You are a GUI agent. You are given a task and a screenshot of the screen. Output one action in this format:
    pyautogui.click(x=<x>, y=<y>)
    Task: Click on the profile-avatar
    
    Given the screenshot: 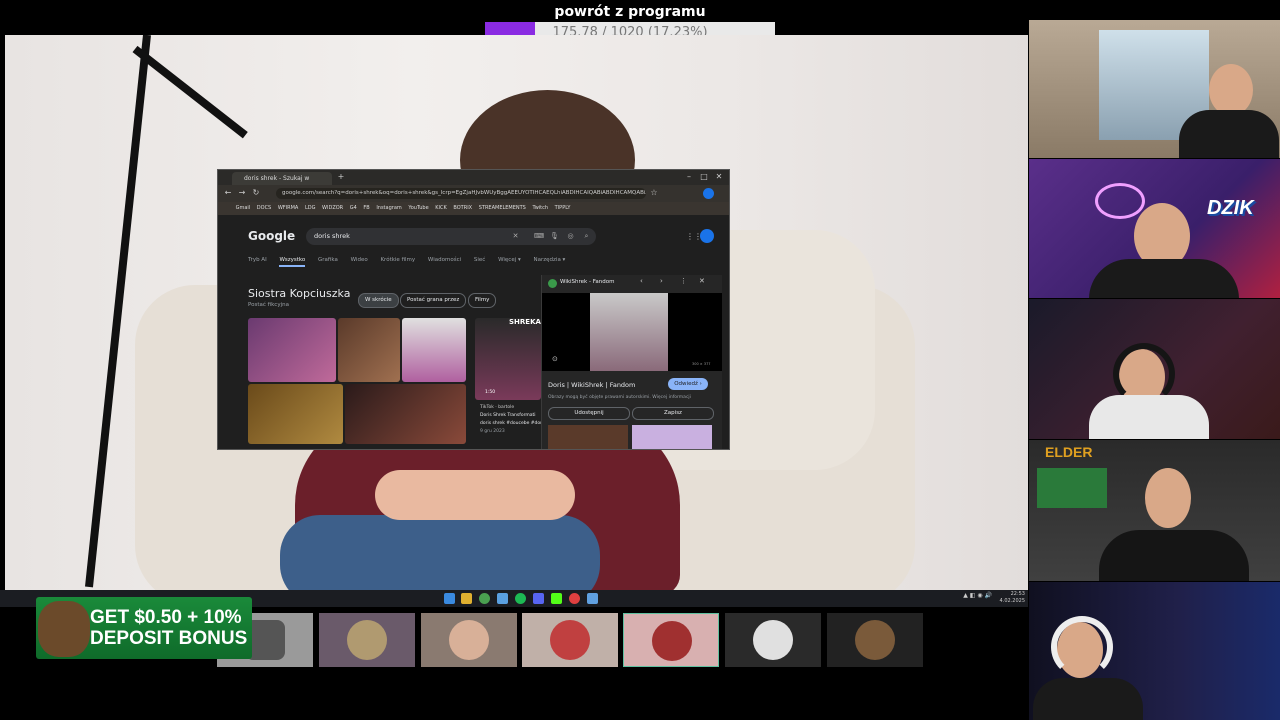 What is the action you would take?
    pyautogui.click(x=708, y=193)
    